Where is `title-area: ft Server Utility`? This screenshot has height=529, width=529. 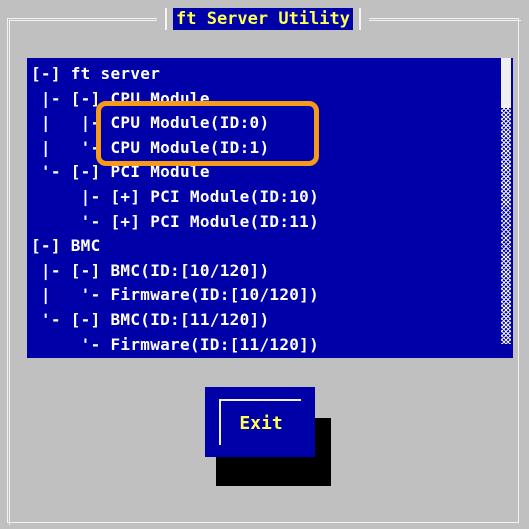 title-area: ft Server Utility is located at coordinates (263, 19).